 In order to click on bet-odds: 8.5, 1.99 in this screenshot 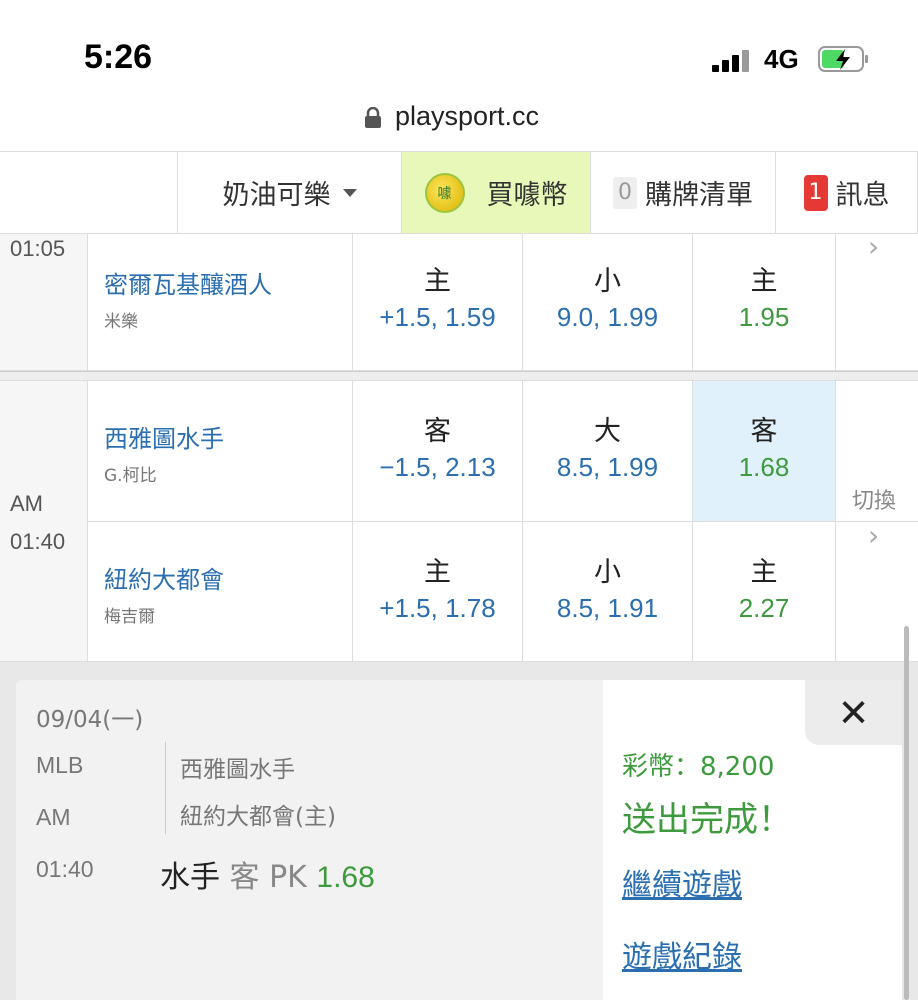, I will do `click(607, 467)`.